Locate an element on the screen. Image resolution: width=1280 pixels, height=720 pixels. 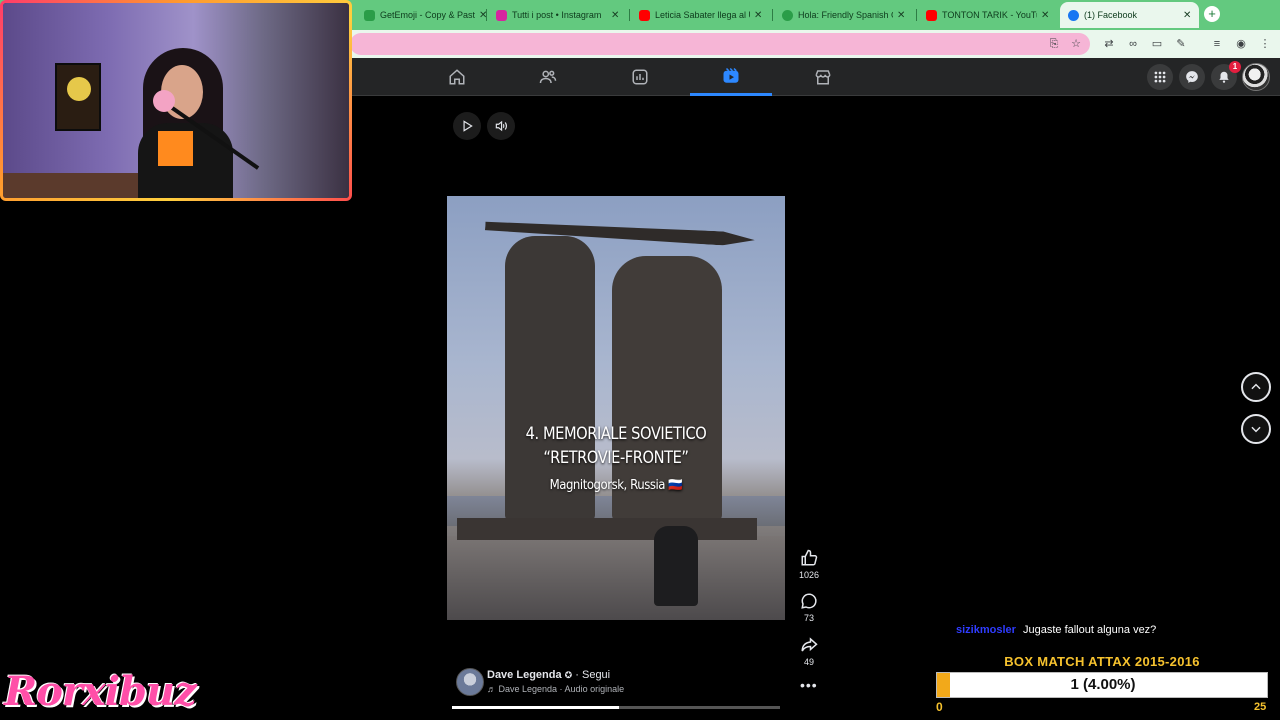
follow-link: · Segui is located at coordinates (592, 675).